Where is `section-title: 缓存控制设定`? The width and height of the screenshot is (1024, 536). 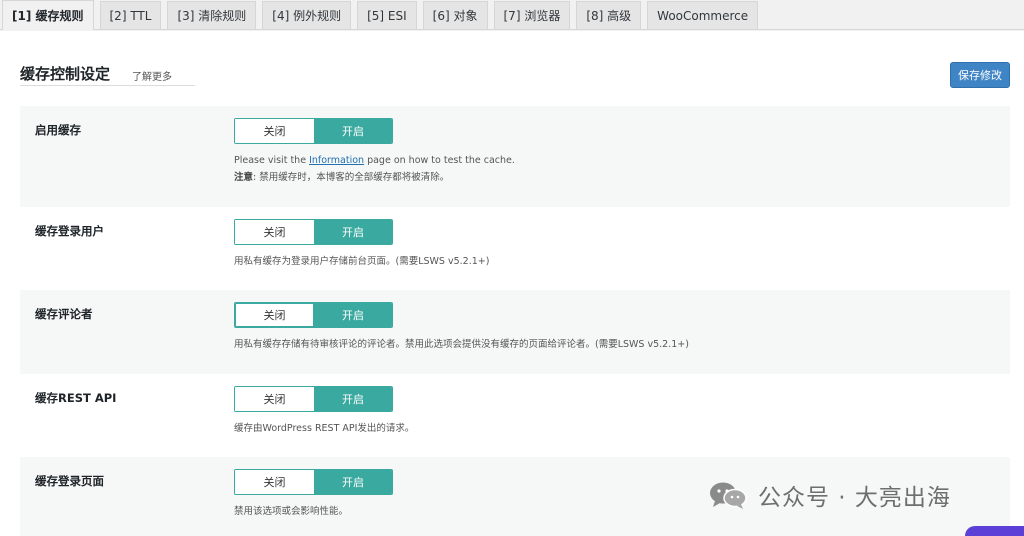 section-title: 缓存控制设定 is located at coordinates (65, 74).